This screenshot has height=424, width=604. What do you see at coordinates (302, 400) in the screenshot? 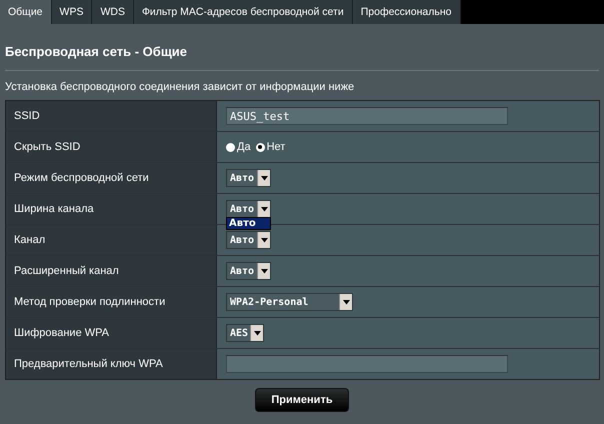
I see `apply-button: Применить` at bounding box center [302, 400].